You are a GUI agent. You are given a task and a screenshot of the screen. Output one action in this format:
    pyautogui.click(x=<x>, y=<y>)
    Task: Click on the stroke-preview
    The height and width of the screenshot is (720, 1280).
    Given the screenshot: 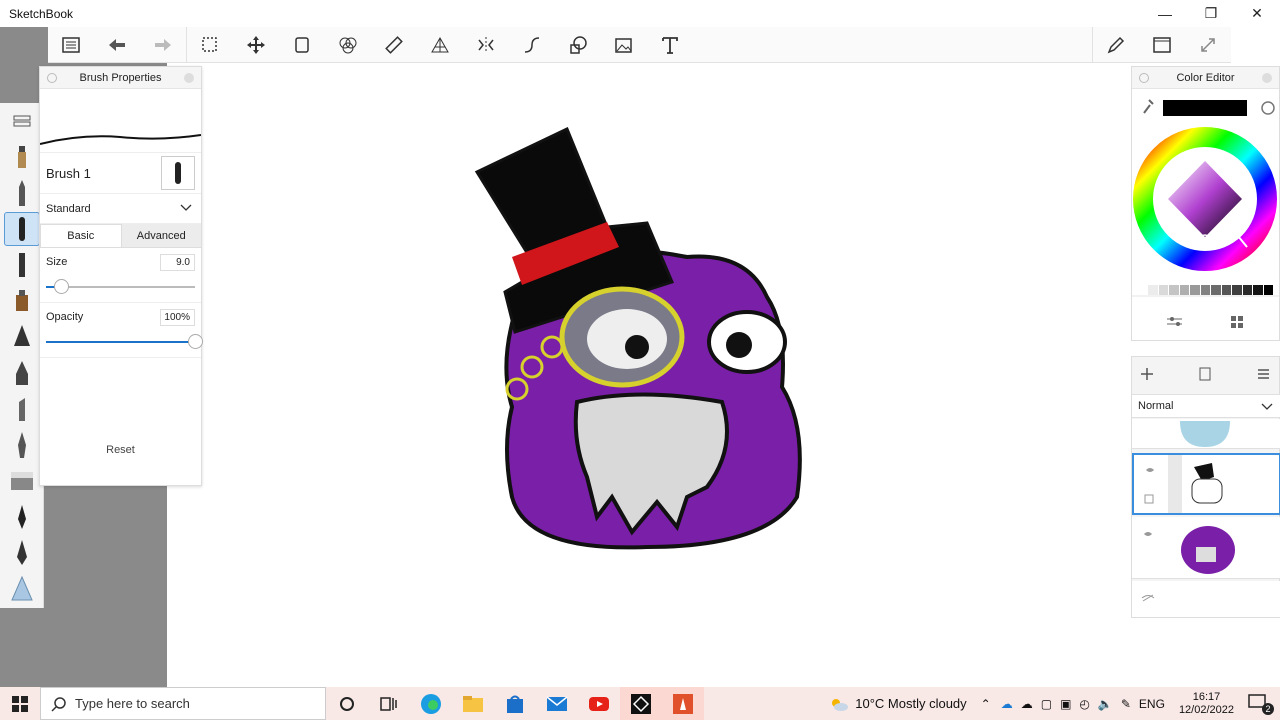 What is the action you would take?
    pyautogui.click(x=120, y=121)
    